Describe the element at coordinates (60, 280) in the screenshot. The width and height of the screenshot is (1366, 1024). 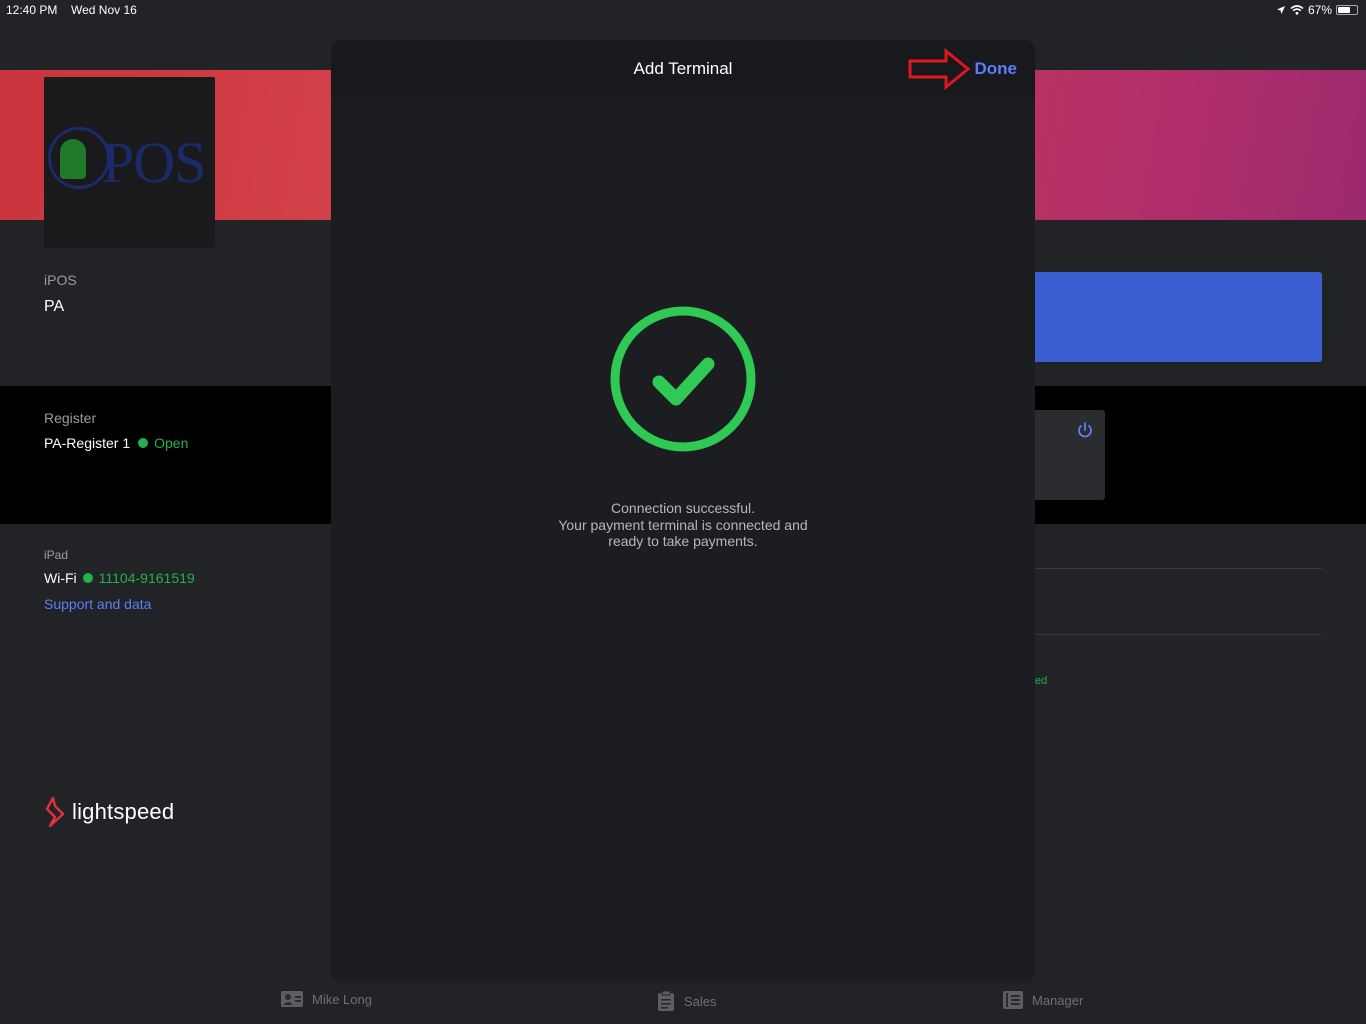
I see `store-label: iPOS` at that location.